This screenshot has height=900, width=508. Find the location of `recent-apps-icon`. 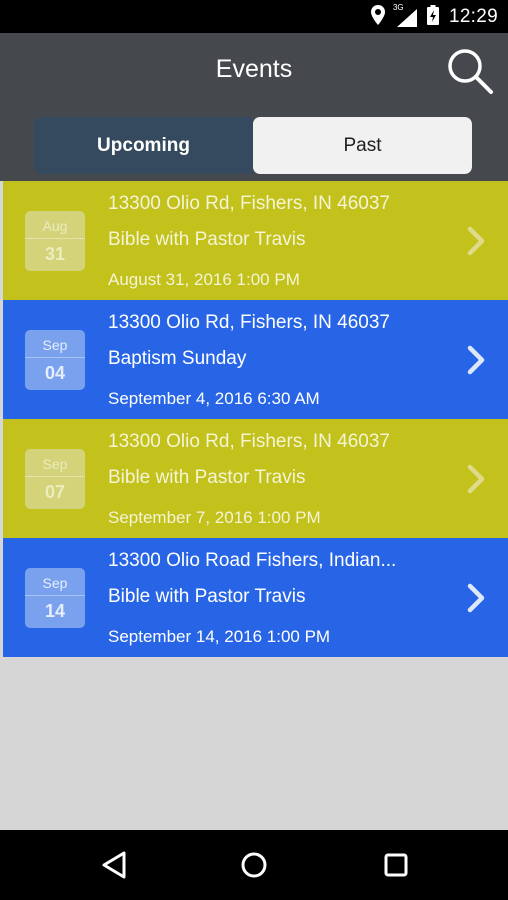

recent-apps-icon is located at coordinates (396, 865).